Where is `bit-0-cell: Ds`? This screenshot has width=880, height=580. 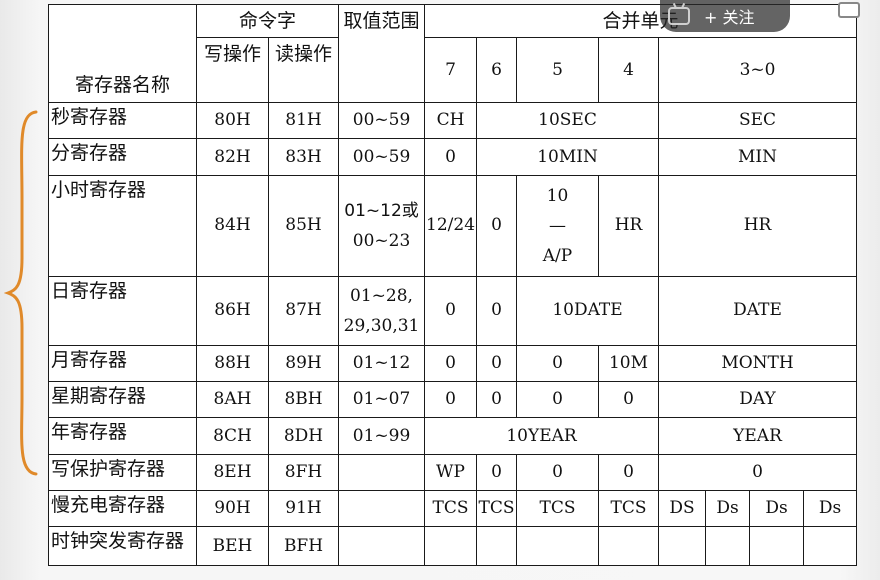 bit-0-cell: Ds is located at coordinates (830, 509).